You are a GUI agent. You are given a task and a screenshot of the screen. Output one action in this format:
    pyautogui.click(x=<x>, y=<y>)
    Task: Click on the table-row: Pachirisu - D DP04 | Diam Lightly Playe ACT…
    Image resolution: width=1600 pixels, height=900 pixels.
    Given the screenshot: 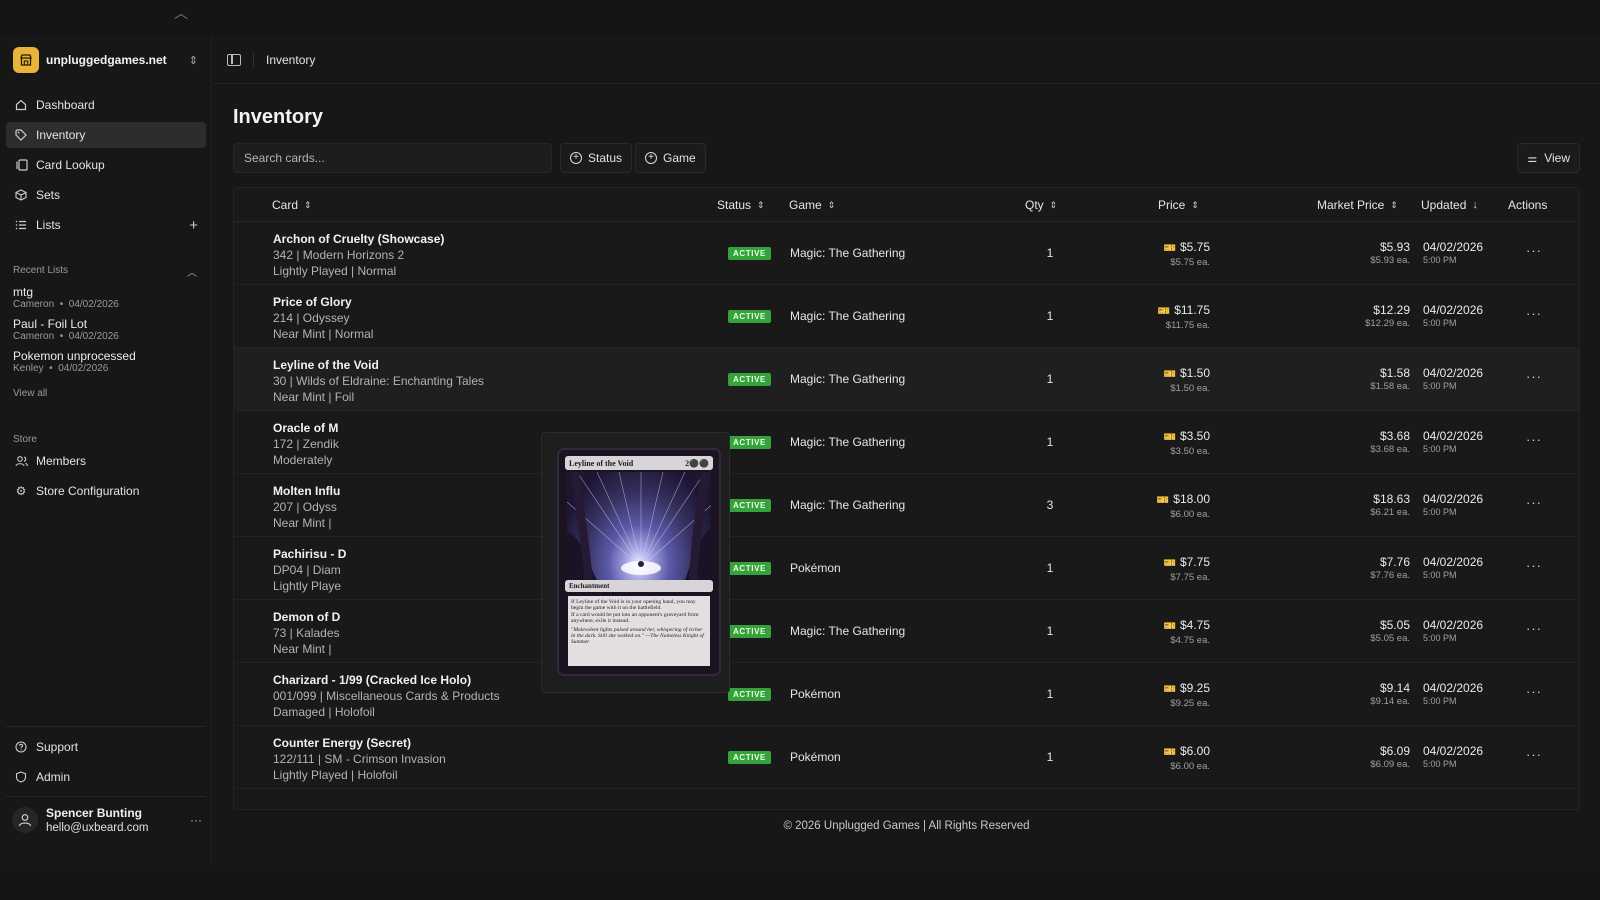 What is the action you would take?
    pyautogui.click(x=906, y=568)
    